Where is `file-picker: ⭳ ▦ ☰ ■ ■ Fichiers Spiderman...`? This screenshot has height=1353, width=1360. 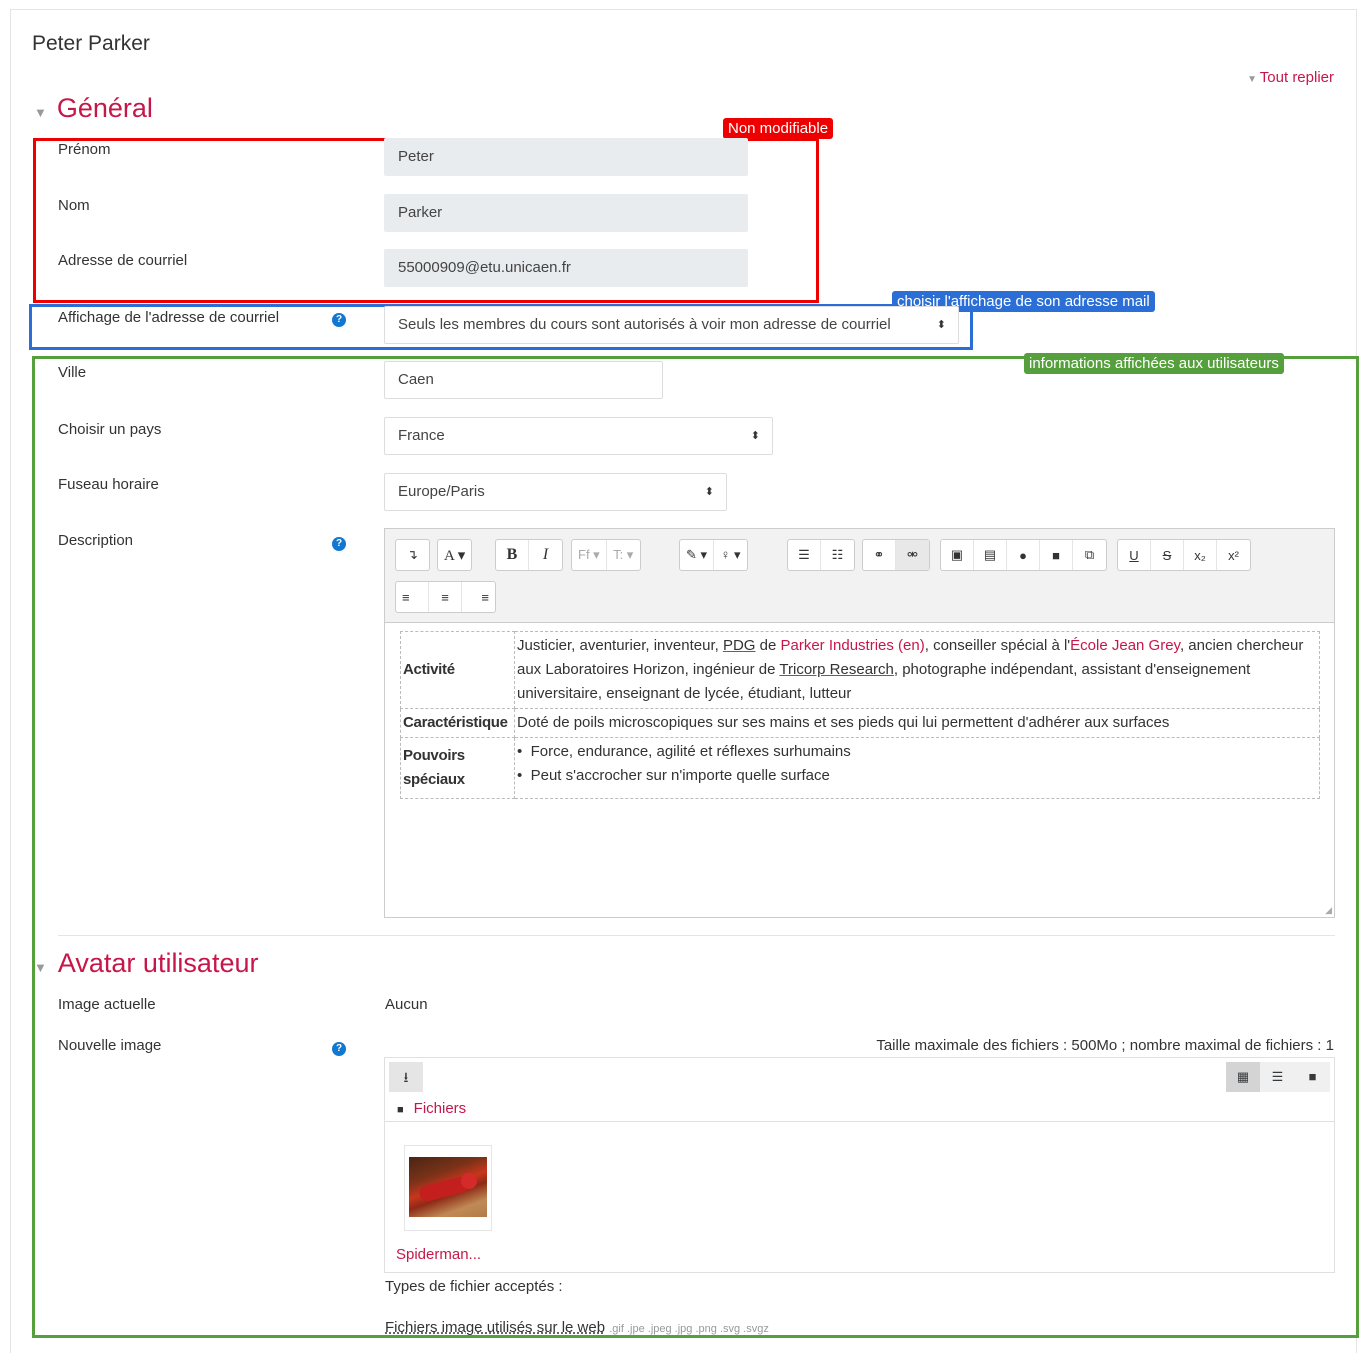 file-picker: ⭳ ▦ ☰ ■ ■ Fichiers Spiderman... is located at coordinates (859, 1165).